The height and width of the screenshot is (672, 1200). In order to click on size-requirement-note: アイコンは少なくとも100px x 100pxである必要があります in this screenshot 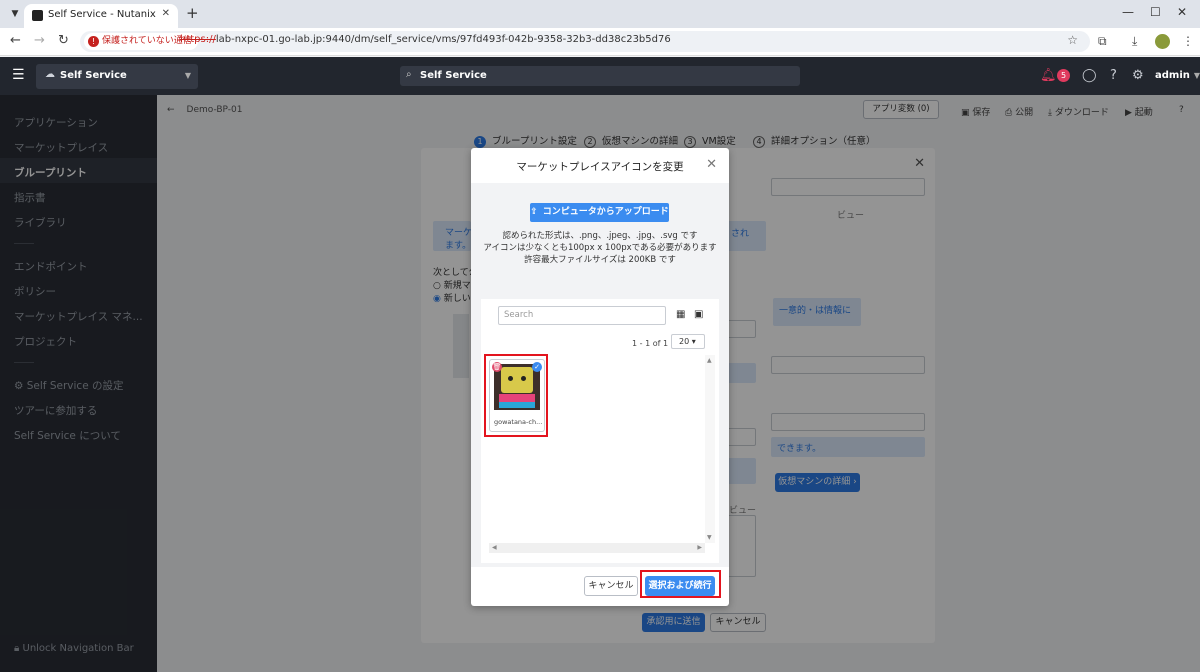, I will do `click(600, 248)`.